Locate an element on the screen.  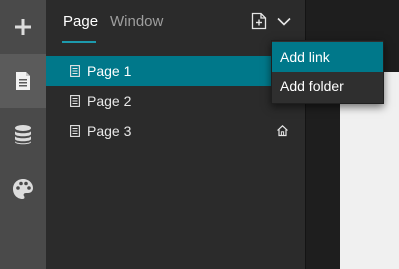
menu-item-add-folder: Add folder is located at coordinates (327, 86).